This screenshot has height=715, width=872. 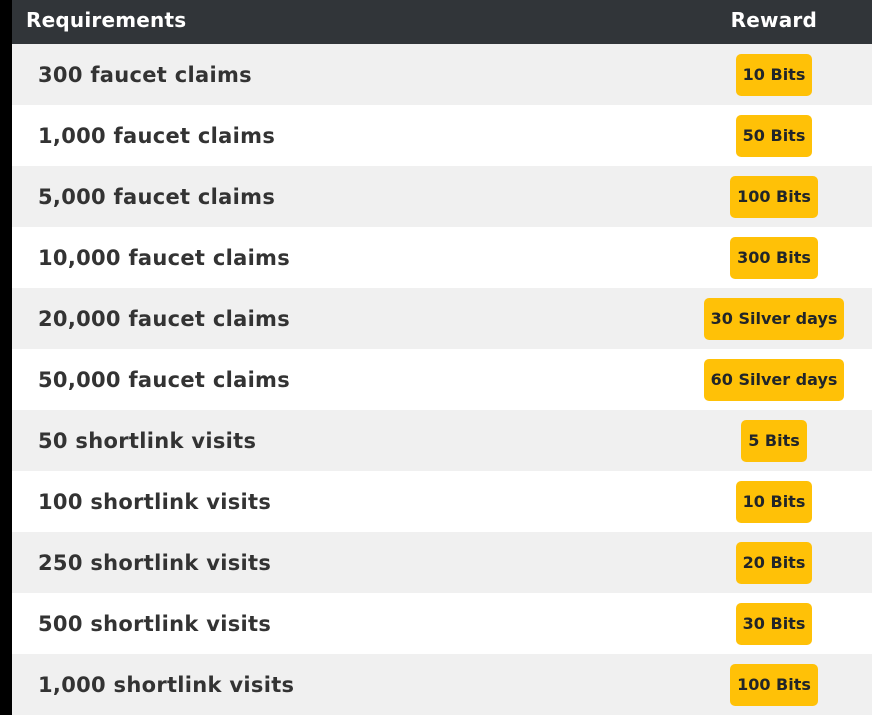 I want to click on reward-cell: 30 Bits, so click(x=774, y=623).